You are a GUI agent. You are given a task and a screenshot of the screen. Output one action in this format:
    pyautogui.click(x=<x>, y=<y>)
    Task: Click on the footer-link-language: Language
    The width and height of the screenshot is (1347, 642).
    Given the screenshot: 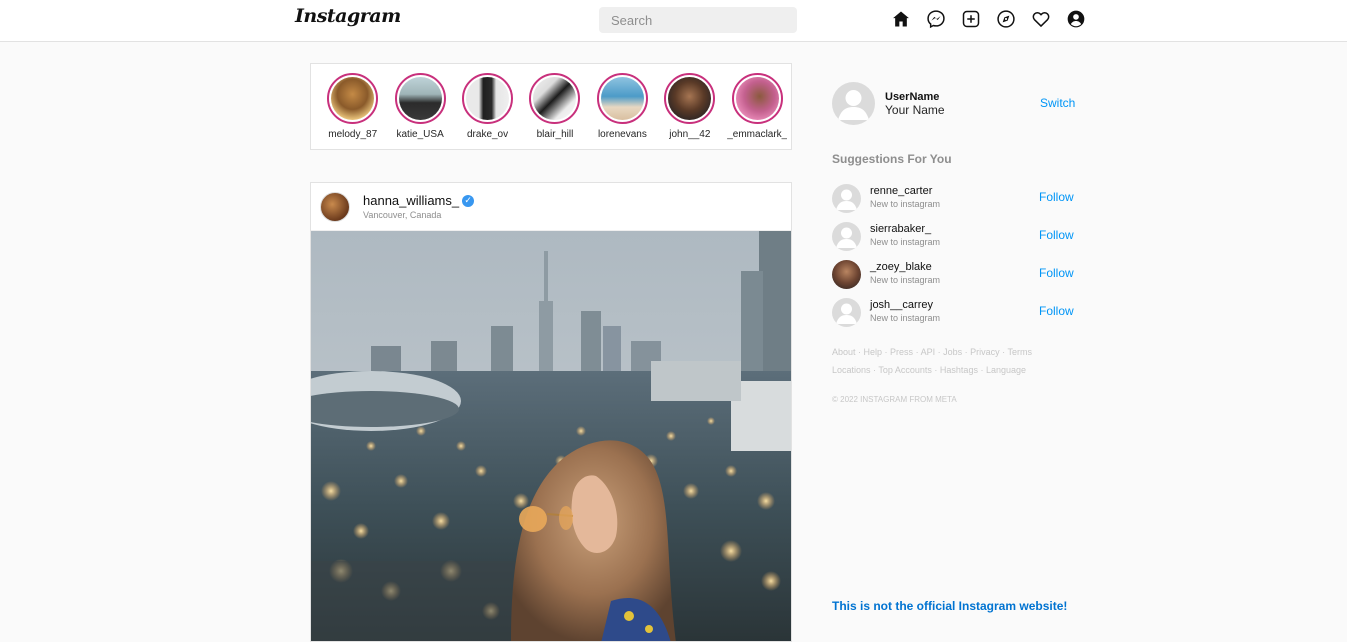 What is the action you would take?
    pyautogui.click(x=1006, y=370)
    